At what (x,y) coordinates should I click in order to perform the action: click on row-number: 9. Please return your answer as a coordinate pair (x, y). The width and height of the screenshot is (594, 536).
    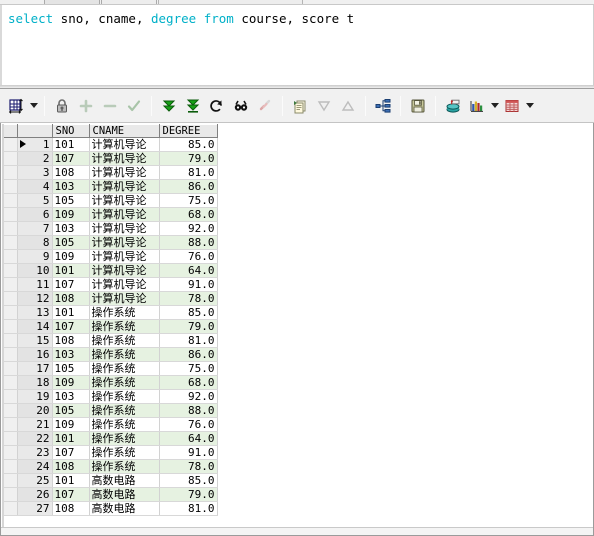
    Looking at the image, I should click on (35, 256).